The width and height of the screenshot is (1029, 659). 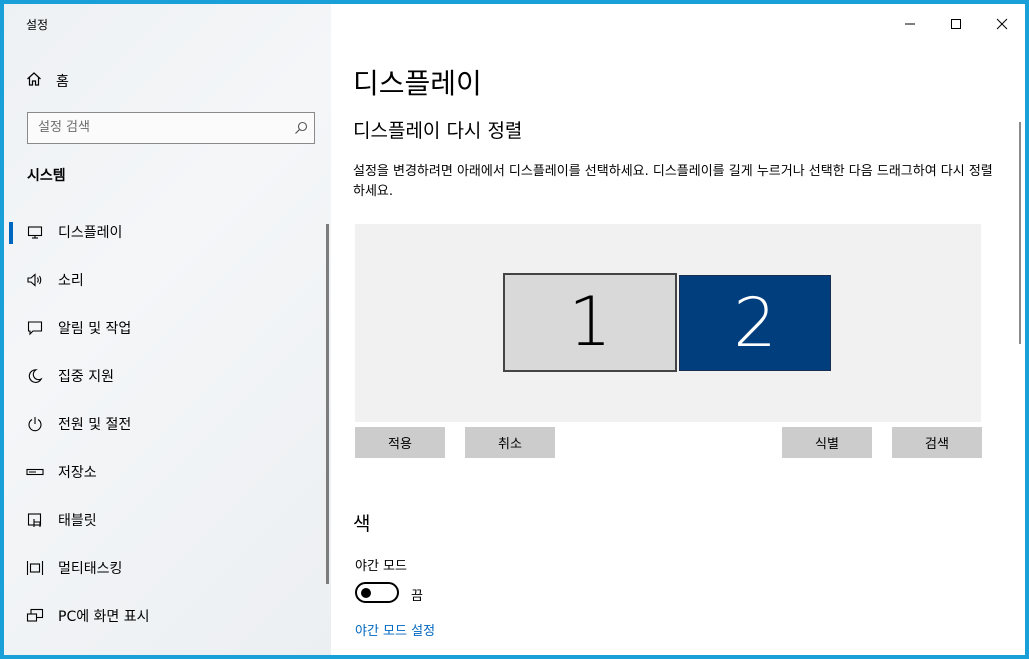 What do you see at coordinates (165, 520) in the screenshot?
I see `sidebar-item-tablet: 태블릿` at bounding box center [165, 520].